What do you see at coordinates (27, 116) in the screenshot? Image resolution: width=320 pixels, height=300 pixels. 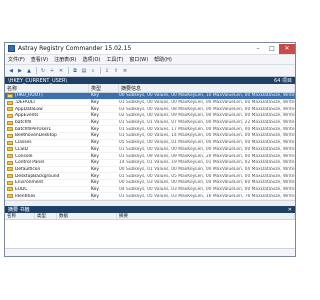 I see `item-name: AppEvents` at bounding box center [27, 116].